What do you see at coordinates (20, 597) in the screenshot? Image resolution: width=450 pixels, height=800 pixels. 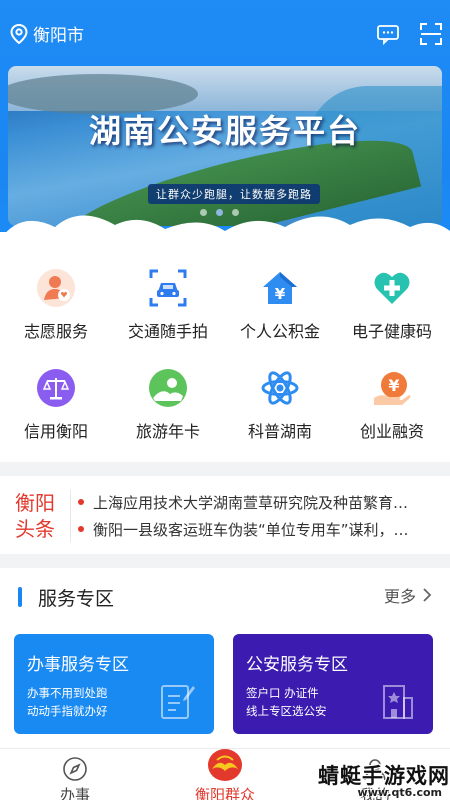 I see `section-accent-bar` at bounding box center [20, 597].